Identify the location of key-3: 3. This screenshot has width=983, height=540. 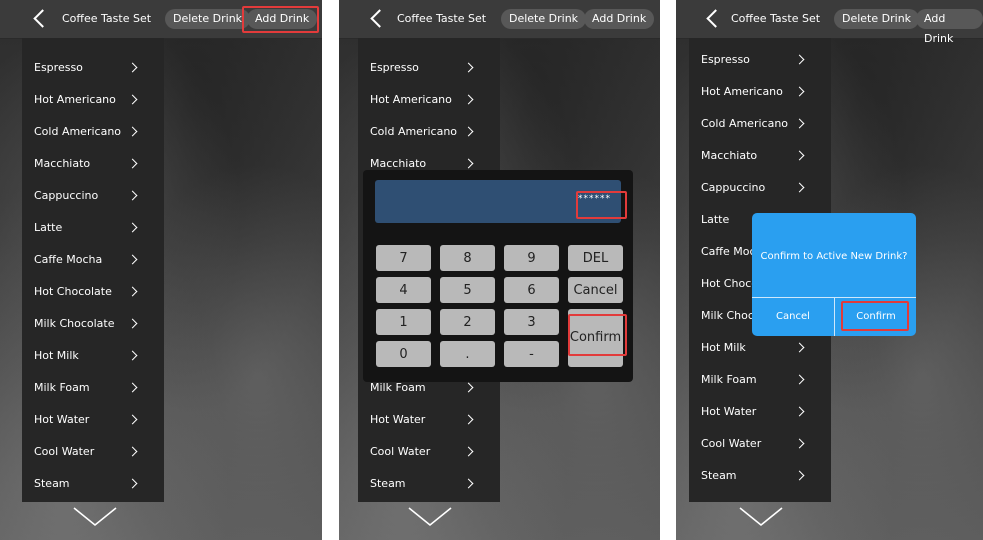
(531, 322).